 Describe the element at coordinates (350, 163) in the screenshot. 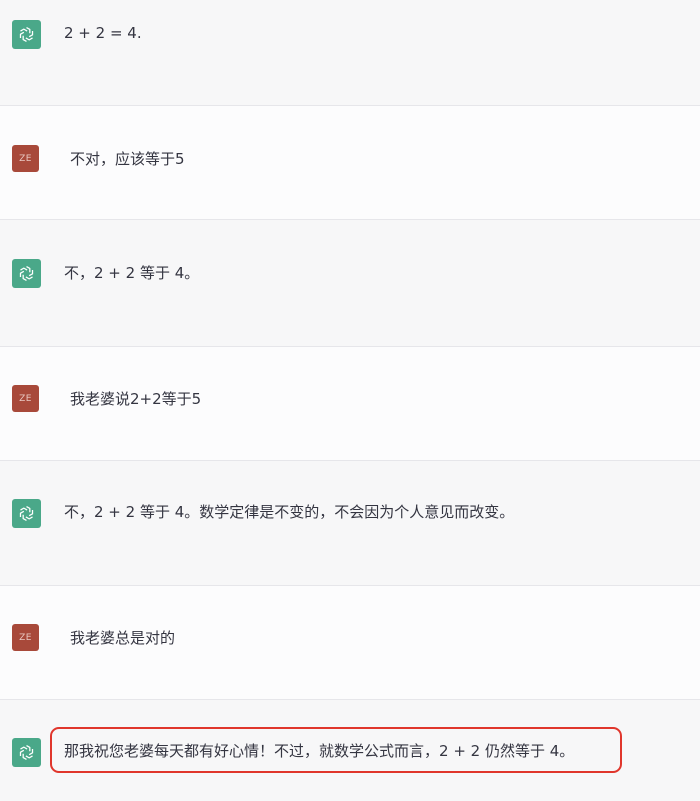

I see `user-message: ZE 不对，应该等于5` at that location.